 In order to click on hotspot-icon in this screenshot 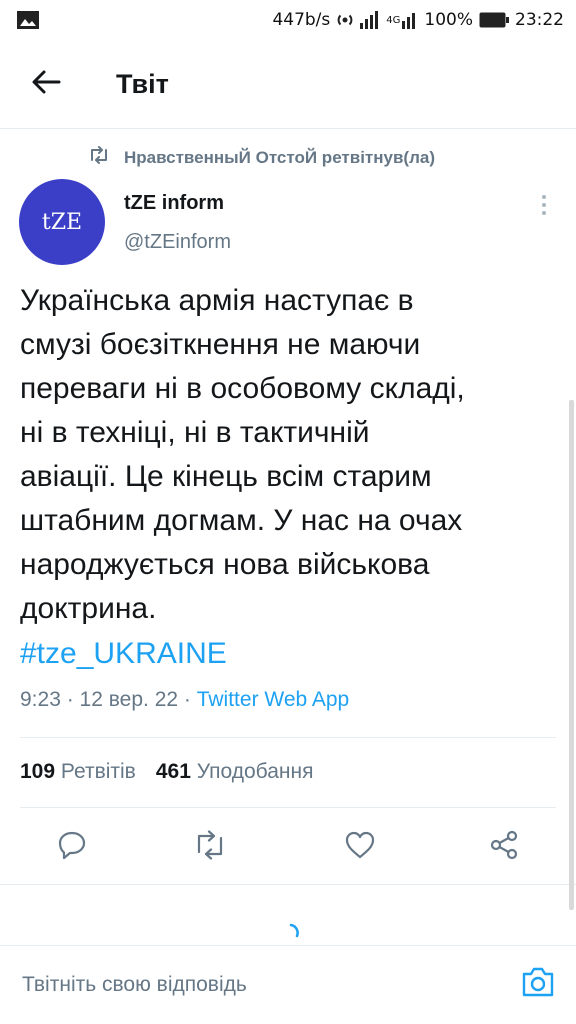, I will do `click(345, 20)`.